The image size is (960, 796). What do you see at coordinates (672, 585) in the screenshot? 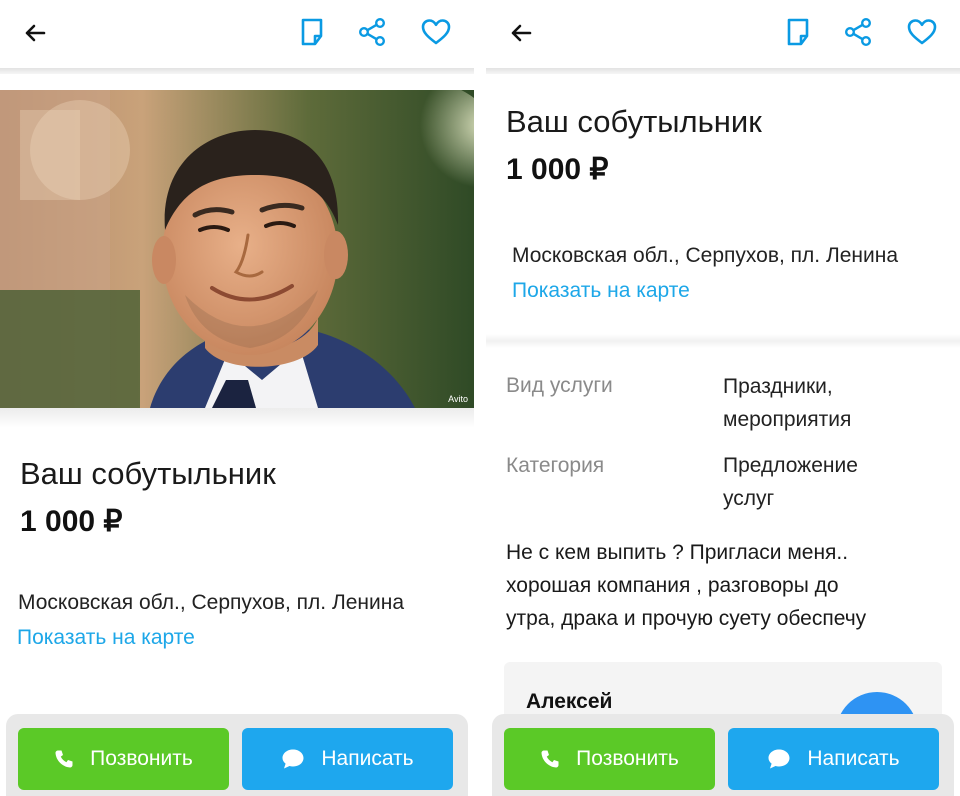
I see `description-line: хорошая компания , разговоры до` at bounding box center [672, 585].